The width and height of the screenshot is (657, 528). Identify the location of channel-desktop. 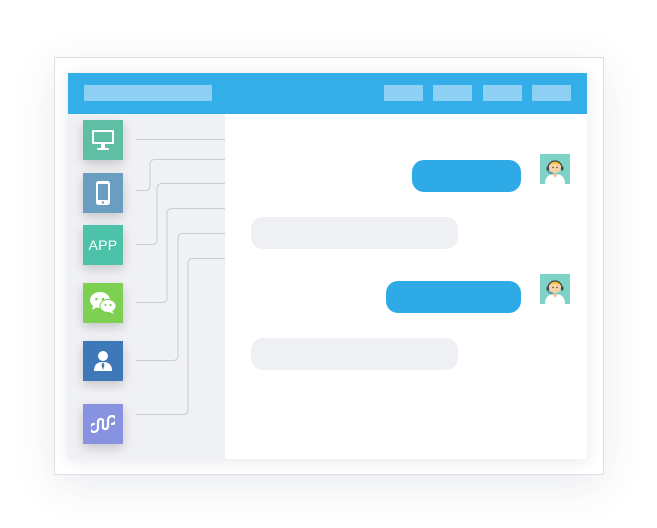
(103, 140).